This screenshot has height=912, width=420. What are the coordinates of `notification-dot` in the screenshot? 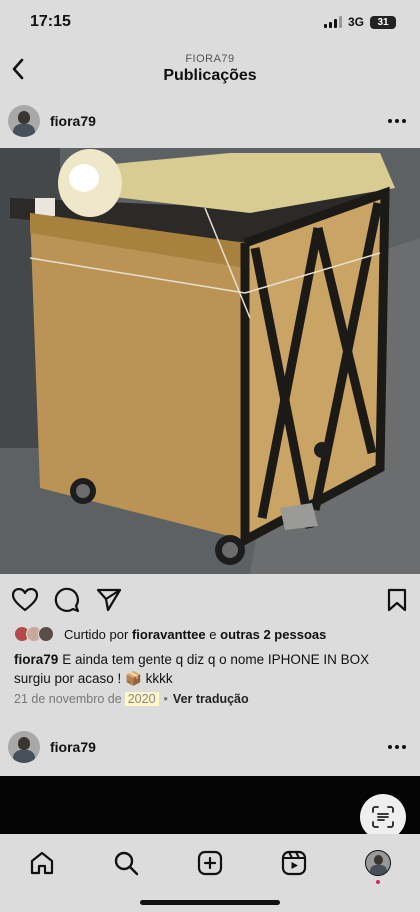 It's located at (378, 882).